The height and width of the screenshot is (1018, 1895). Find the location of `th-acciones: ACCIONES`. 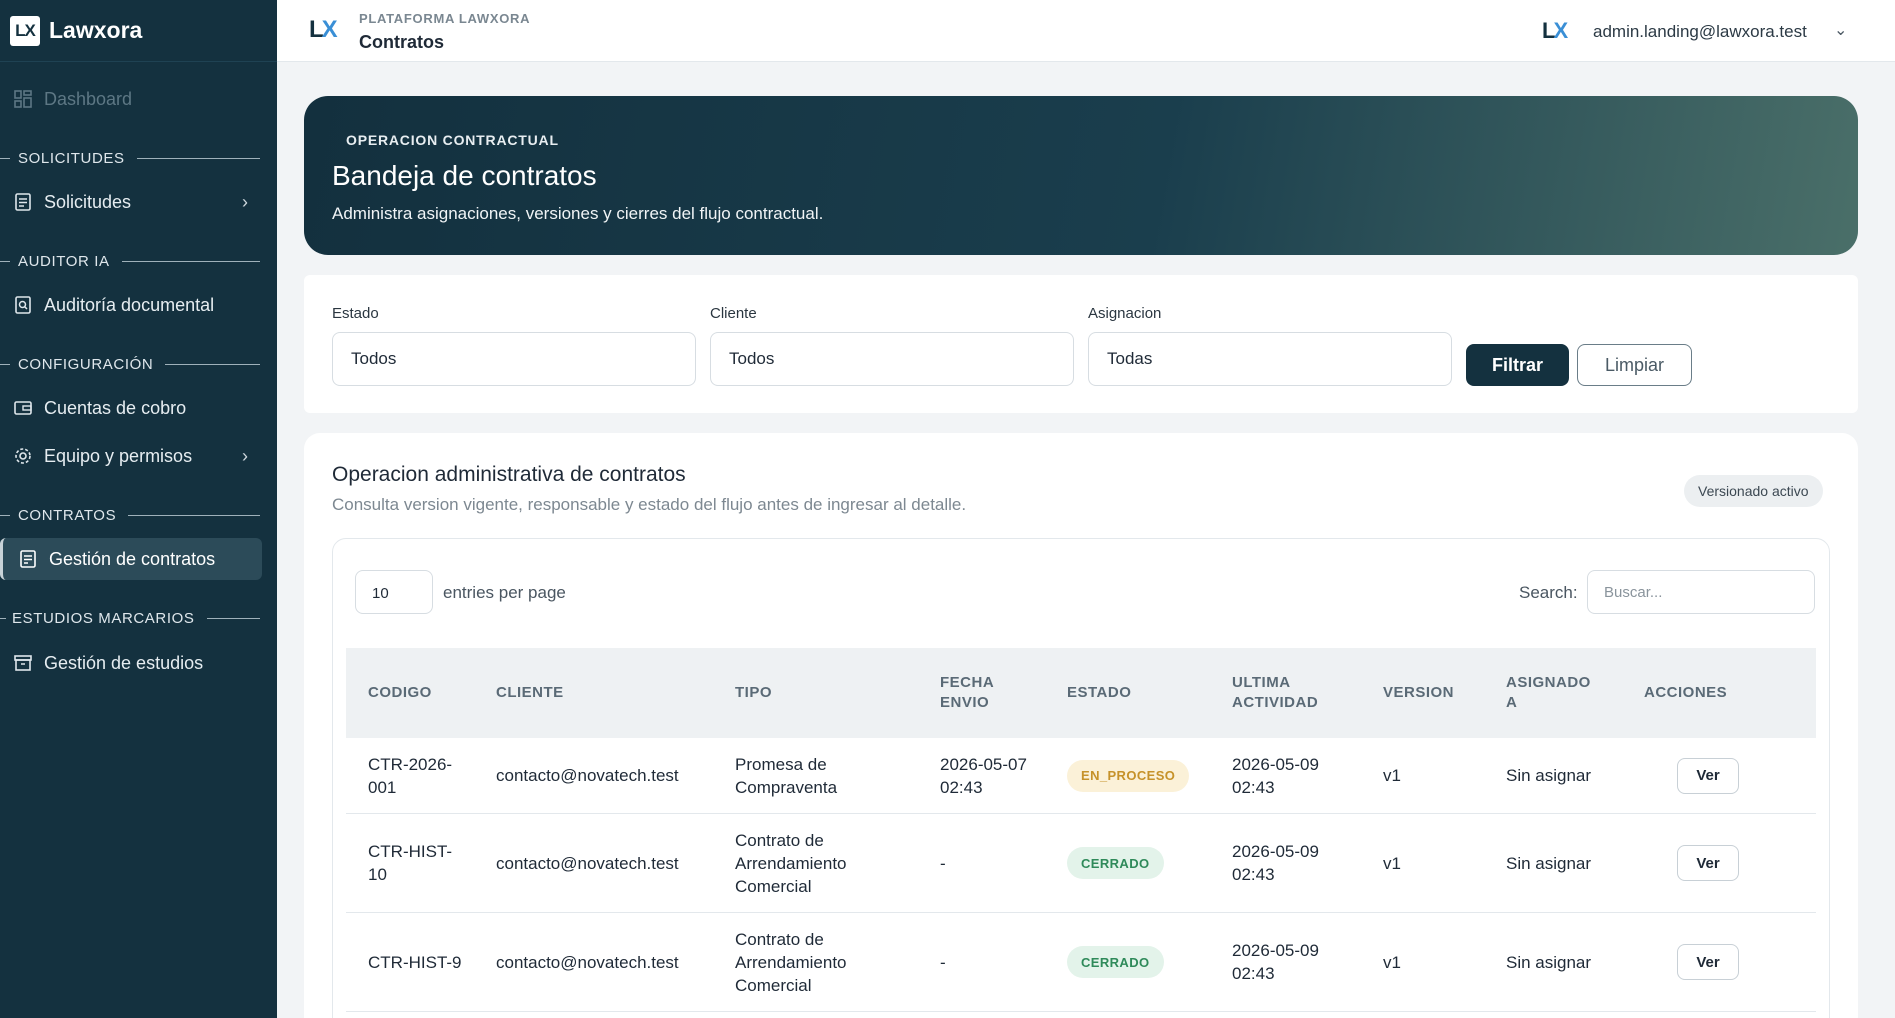

th-acciones: ACCIONES is located at coordinates (1686, 692).